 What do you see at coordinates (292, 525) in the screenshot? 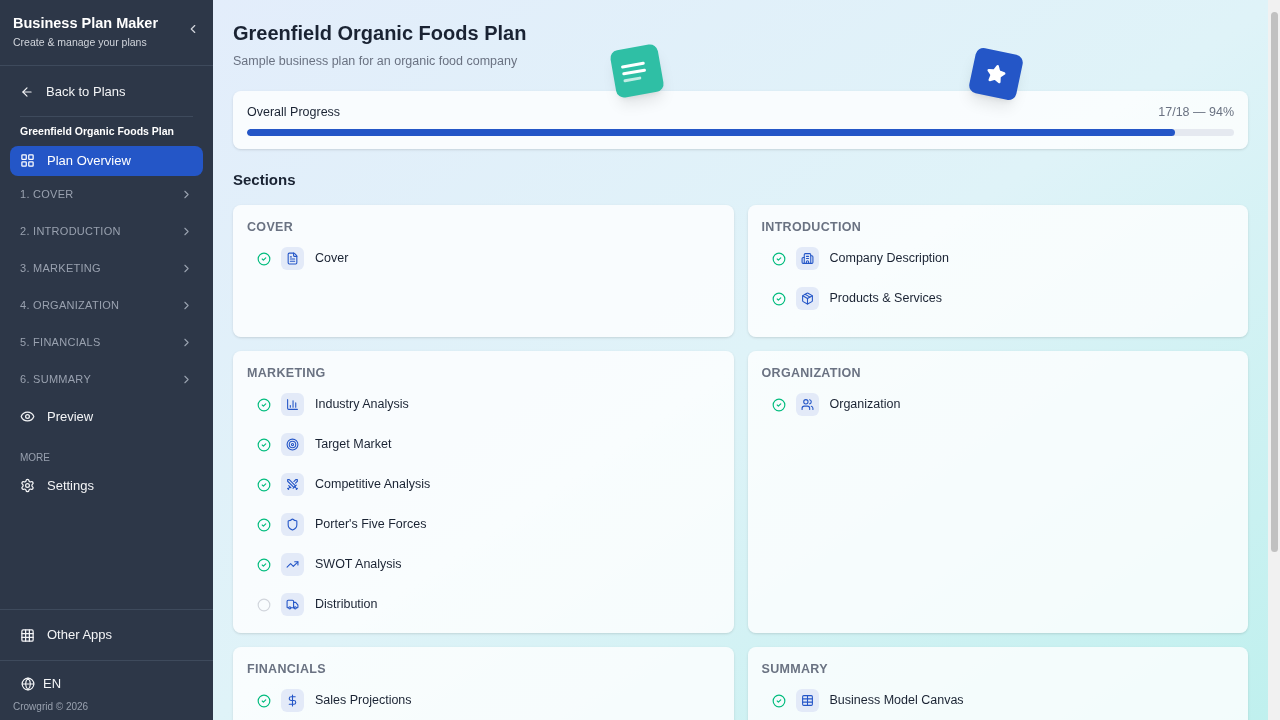
I see `shield-icon` at bounding box center [292, 525].